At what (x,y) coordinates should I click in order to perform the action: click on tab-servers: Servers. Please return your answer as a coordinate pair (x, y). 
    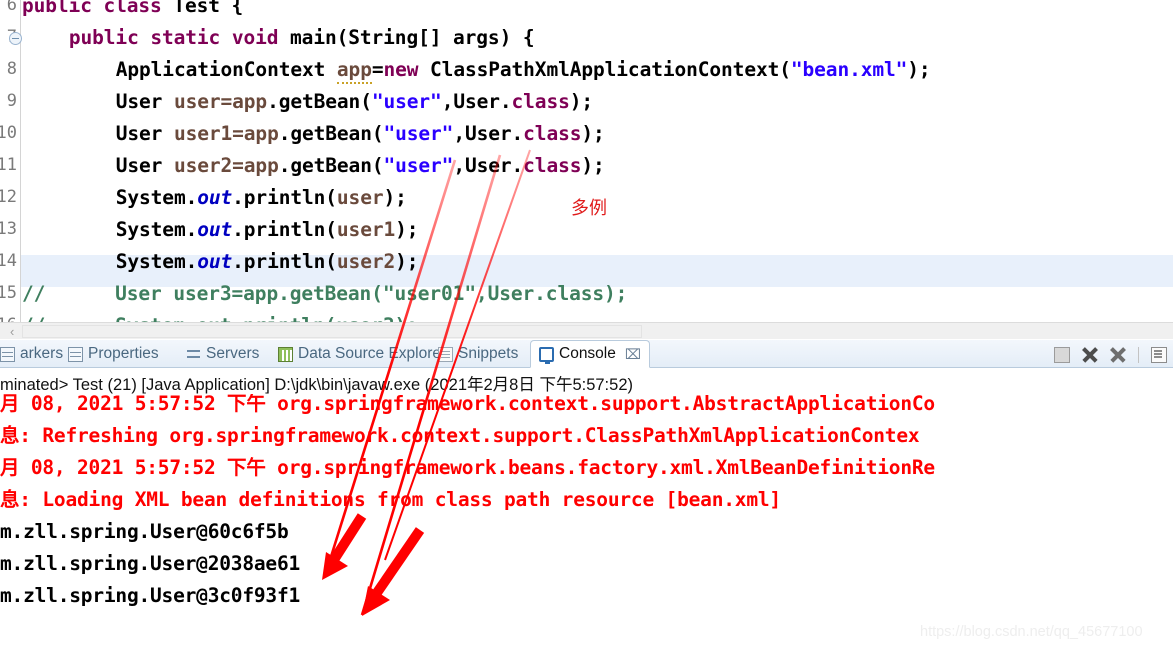
    Looking at the image, I should click on (222, 354).